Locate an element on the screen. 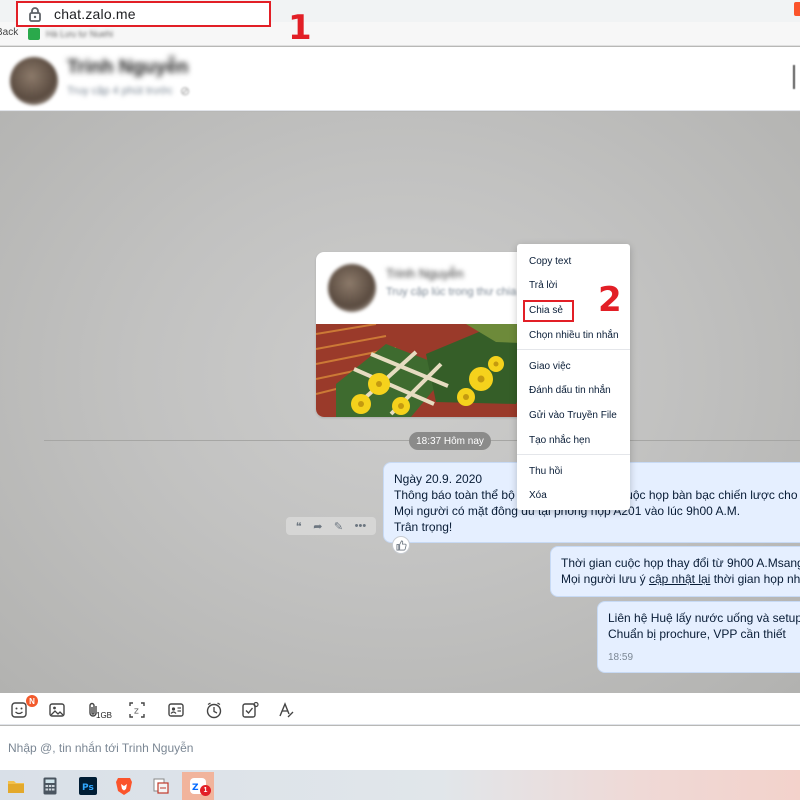 This screenshot has height=800, width=800. lock-icon is located at coordinates (35, 14).